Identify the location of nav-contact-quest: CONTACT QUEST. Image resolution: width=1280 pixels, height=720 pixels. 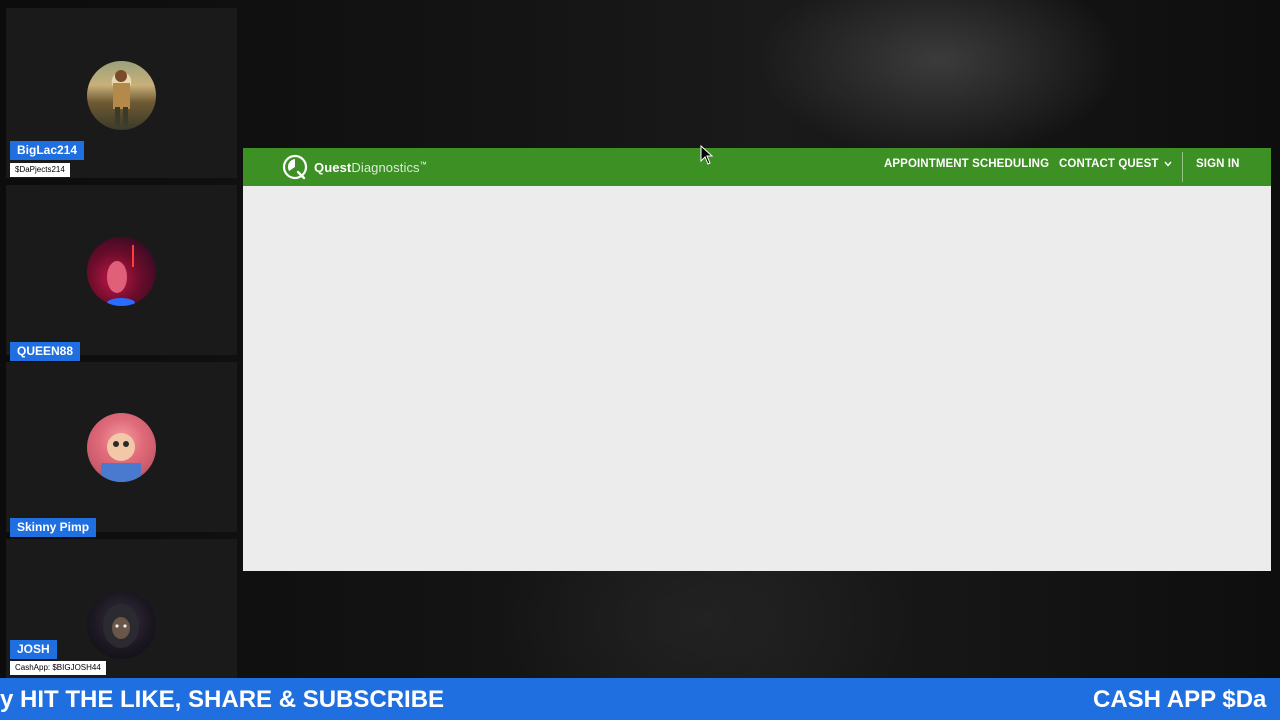
(1115, 164).